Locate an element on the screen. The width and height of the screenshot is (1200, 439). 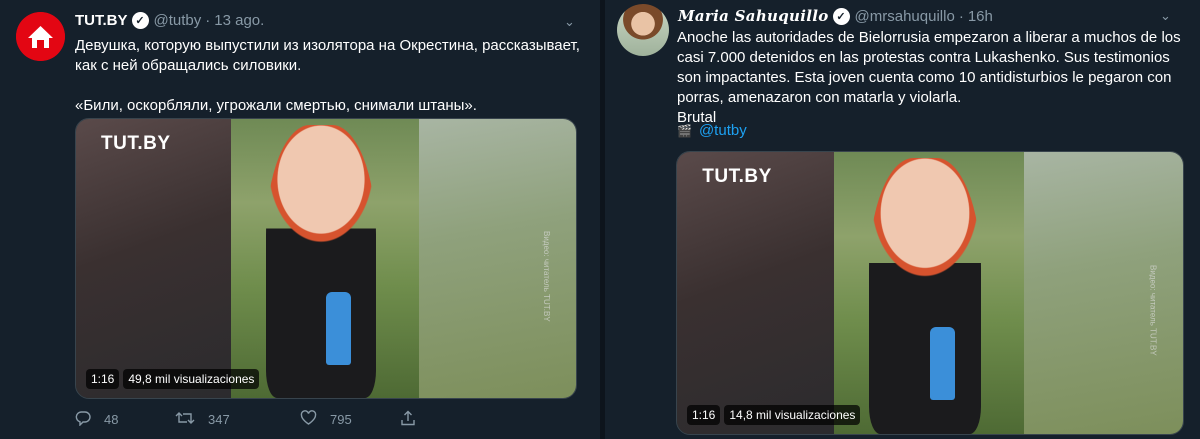
reply-icon is located at coordinates (83, 419).